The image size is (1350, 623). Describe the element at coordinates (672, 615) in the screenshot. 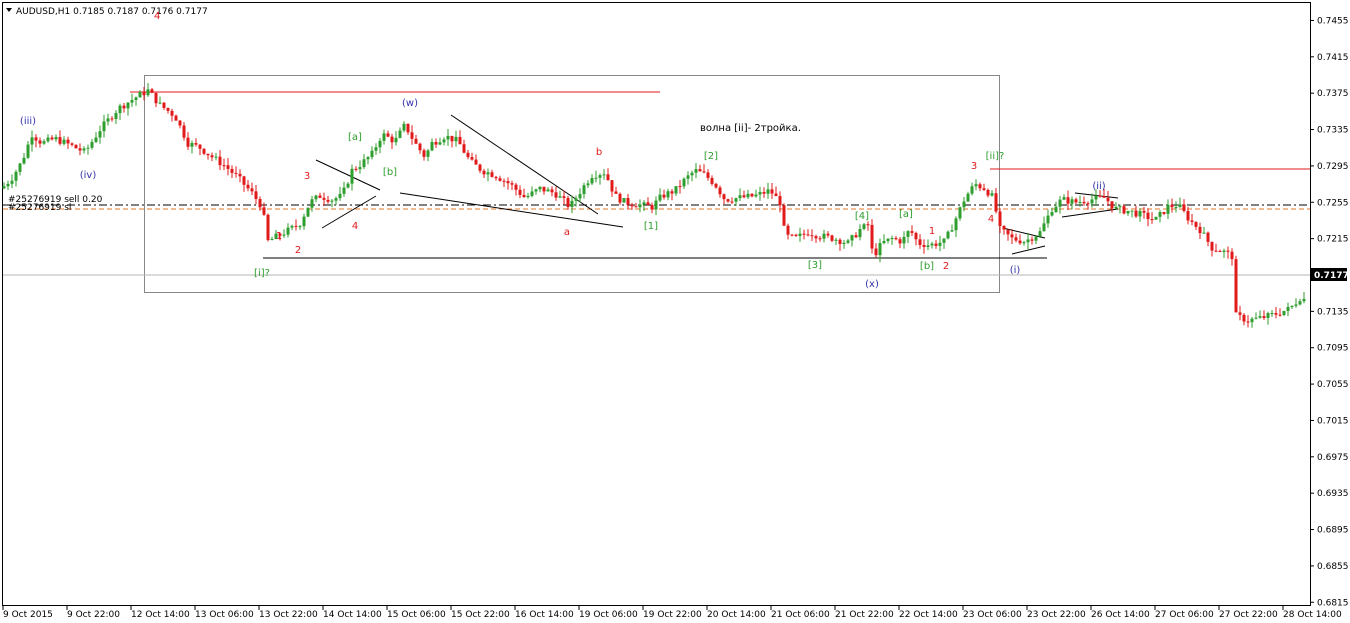

I see `time-tick-label: 19 Oct 22:00` at that location.